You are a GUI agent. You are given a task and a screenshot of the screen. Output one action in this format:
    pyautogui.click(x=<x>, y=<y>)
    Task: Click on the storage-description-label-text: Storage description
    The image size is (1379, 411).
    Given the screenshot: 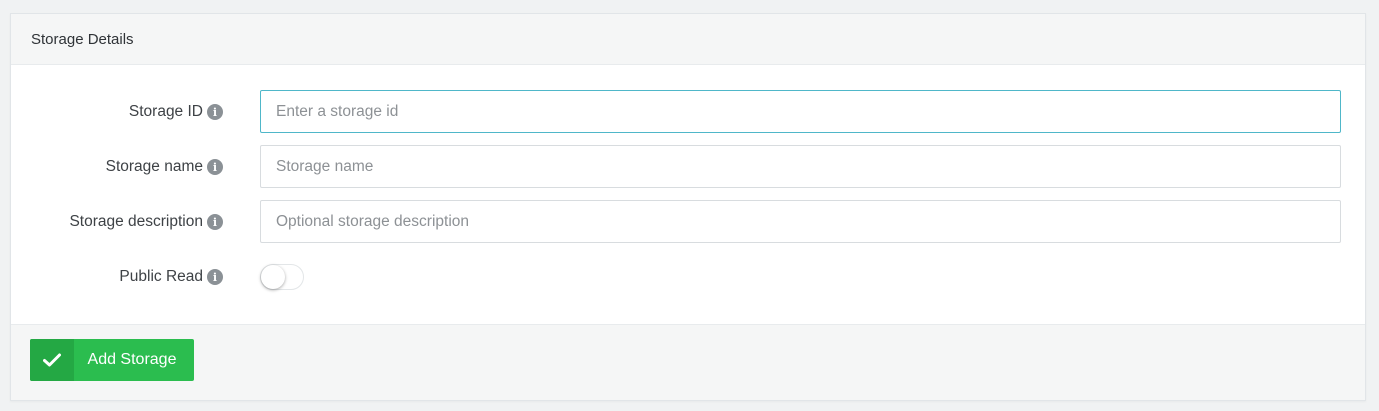 What is the action you would take?
    pyautogui.click(x=136, y=221)
    